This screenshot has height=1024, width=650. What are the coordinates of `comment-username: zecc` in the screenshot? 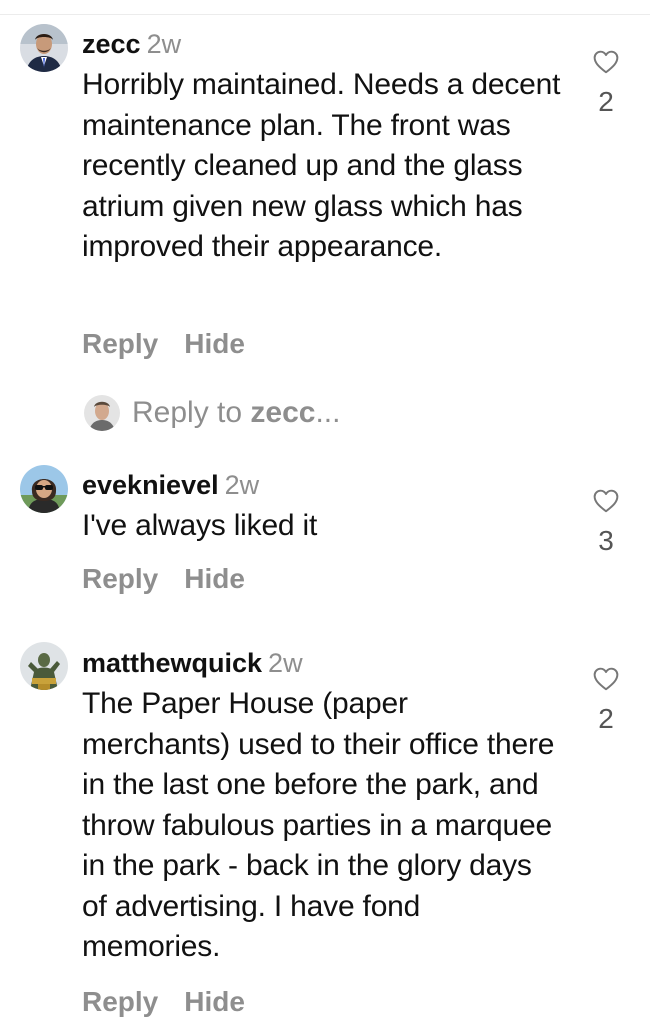 It's located at (111, 44).